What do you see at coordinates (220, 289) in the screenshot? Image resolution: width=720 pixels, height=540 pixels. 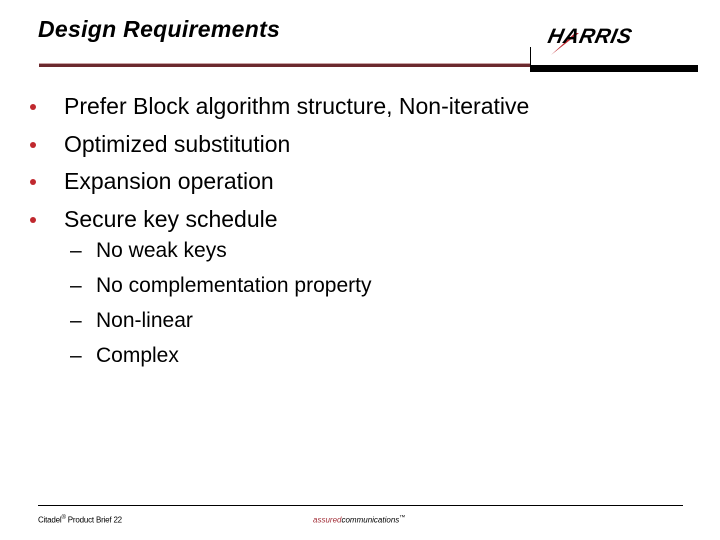 I see `sub-bullet-item: – No complementation property` at bounding box center [220, 289].